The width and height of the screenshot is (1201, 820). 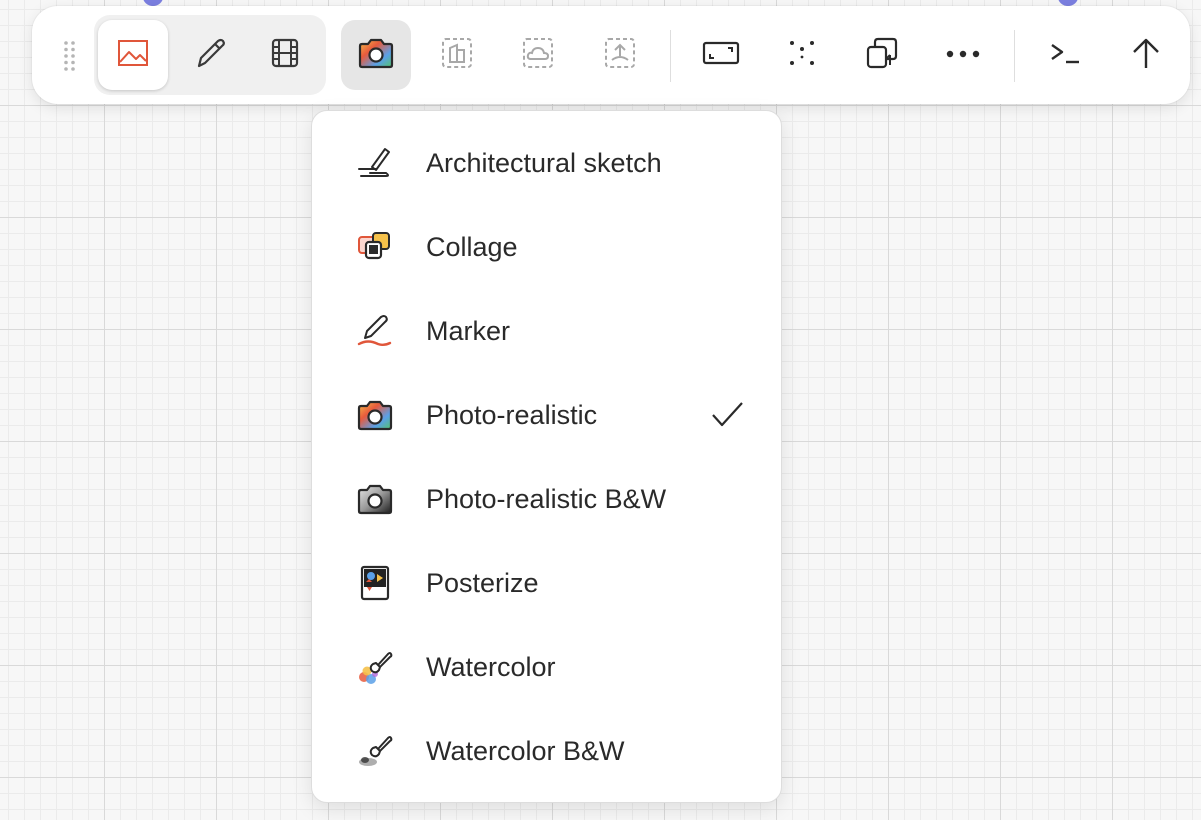 I want to click on building-frame-button, so click(x=457, y=55).